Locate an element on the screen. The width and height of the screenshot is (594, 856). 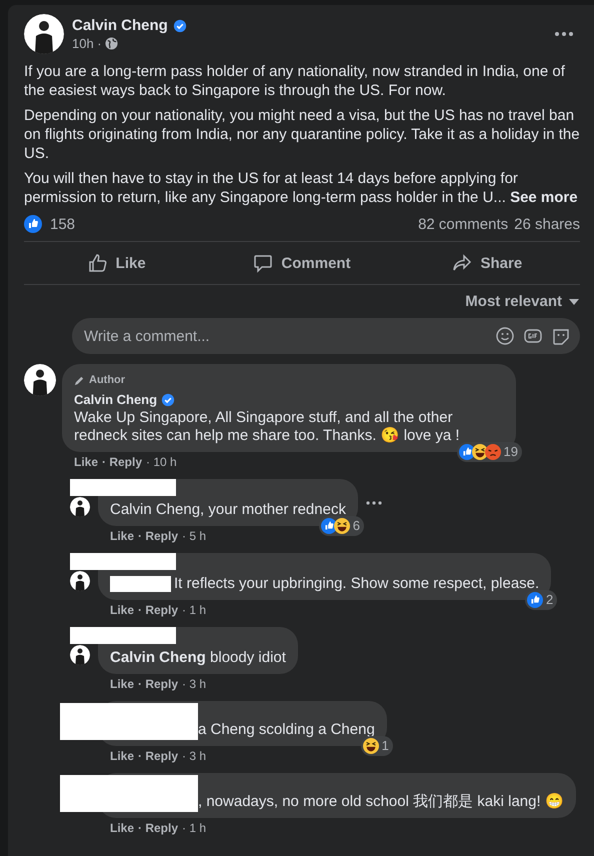
redaction-block is located at coordinates (140, 584).